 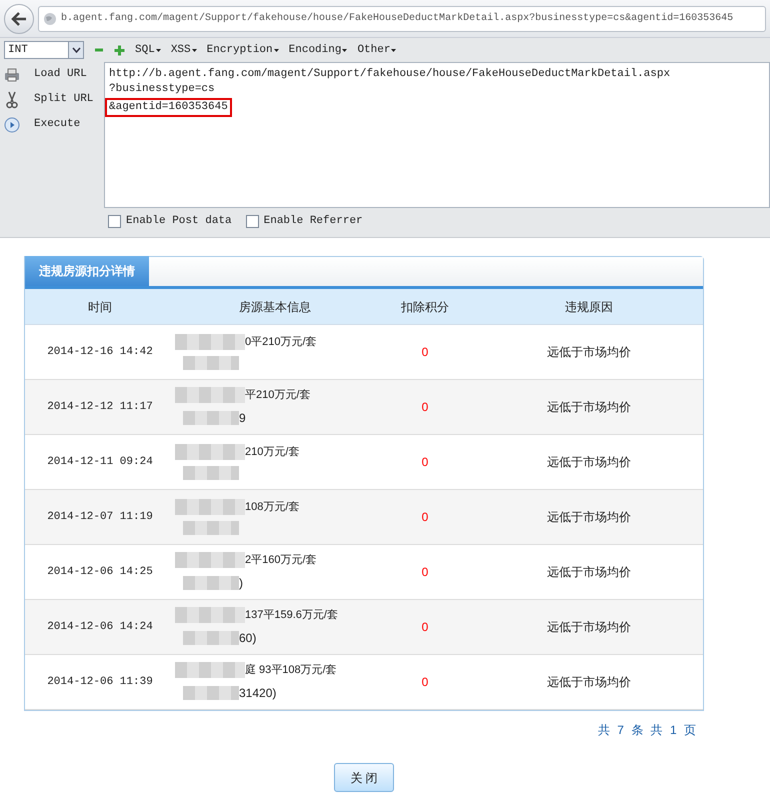 What do you see at coordinates (291, 670) in the screenshot?
I see `listing-info-text: 庭 93平108万元/套` at bounding box center [291, 670].